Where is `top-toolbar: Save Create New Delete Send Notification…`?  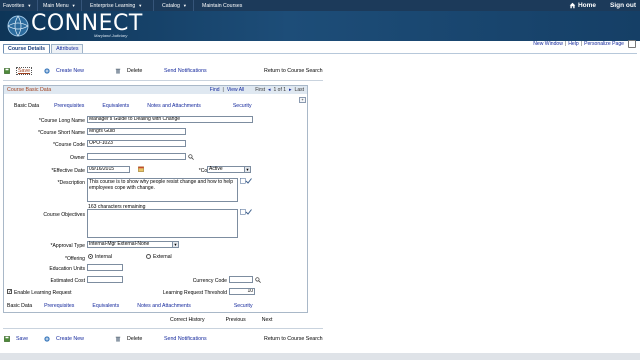 top-toolbar: Save Create New Delete Send Notification… is located at coordinates (164, 70).